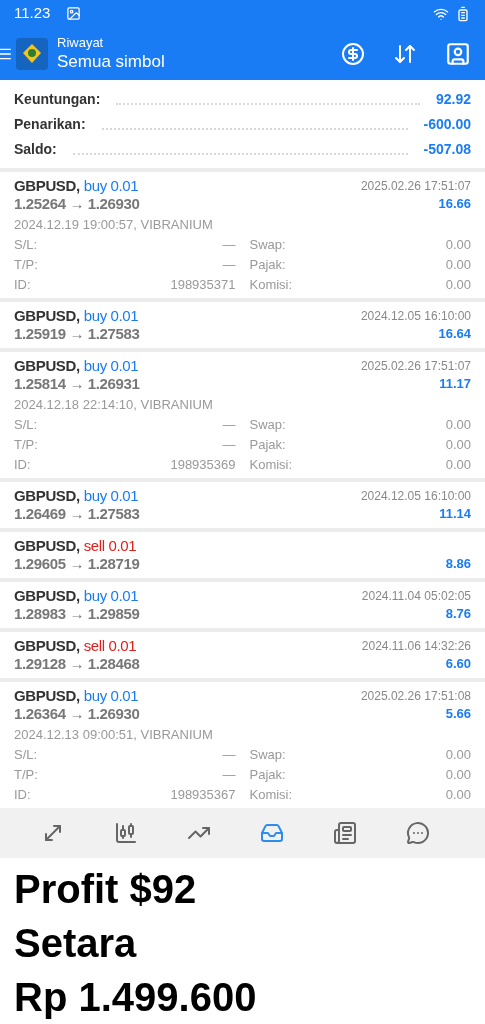 This screenshot has height=1024, width=485. What do you see at coordinates (203, 465) in the screenshot?
I see `detail-value: 198935369` at bounding box center [203, 465].